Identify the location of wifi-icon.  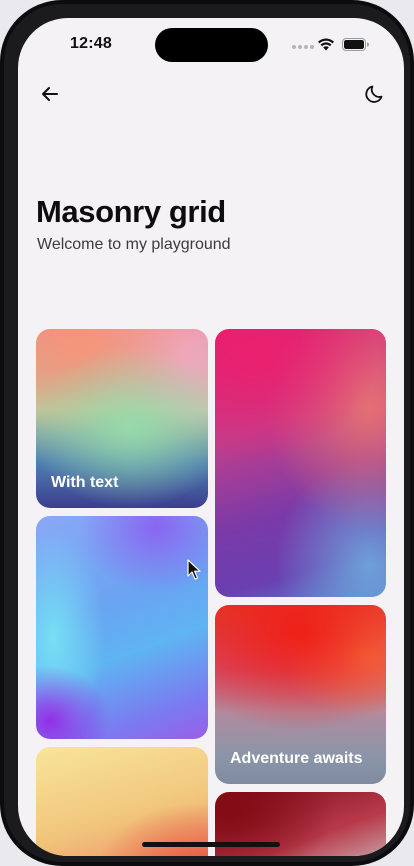
(326, 44).